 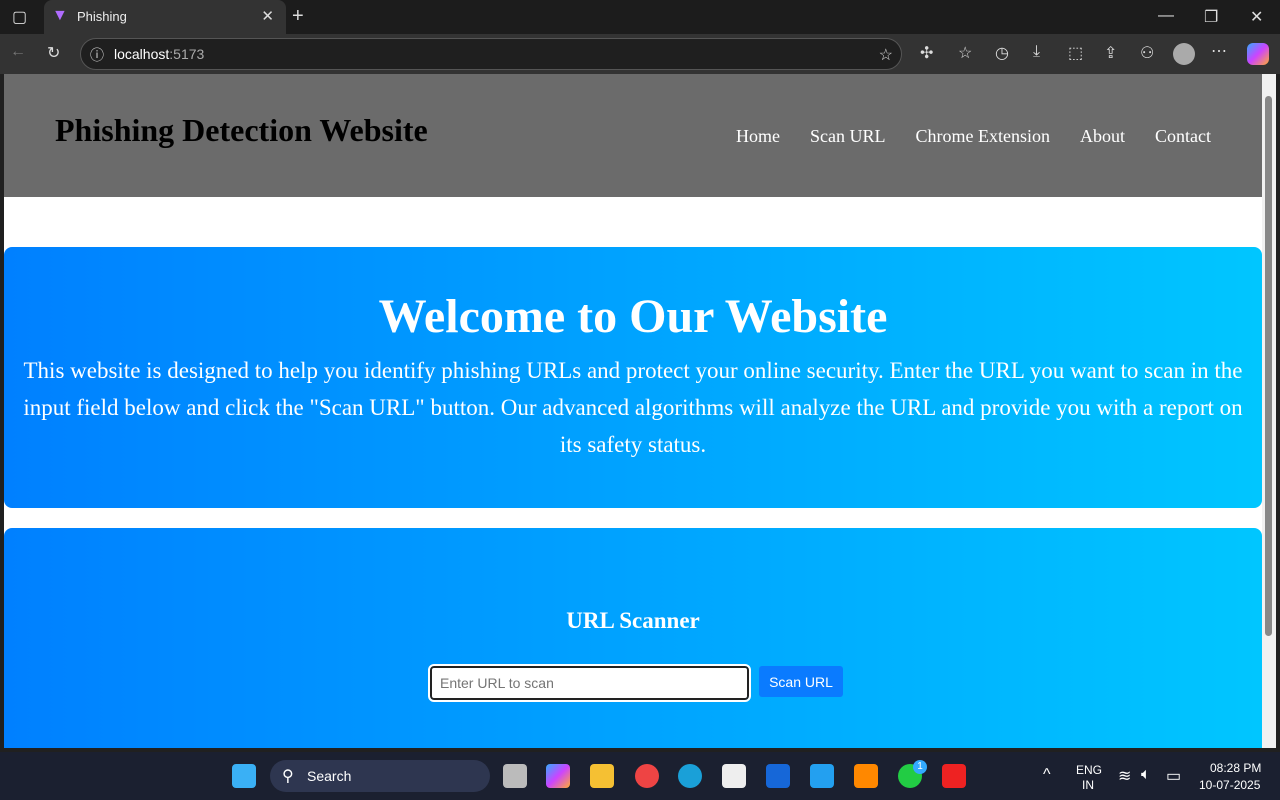 I want to click on minimize-icon: —, so click(x=1166, y=16).